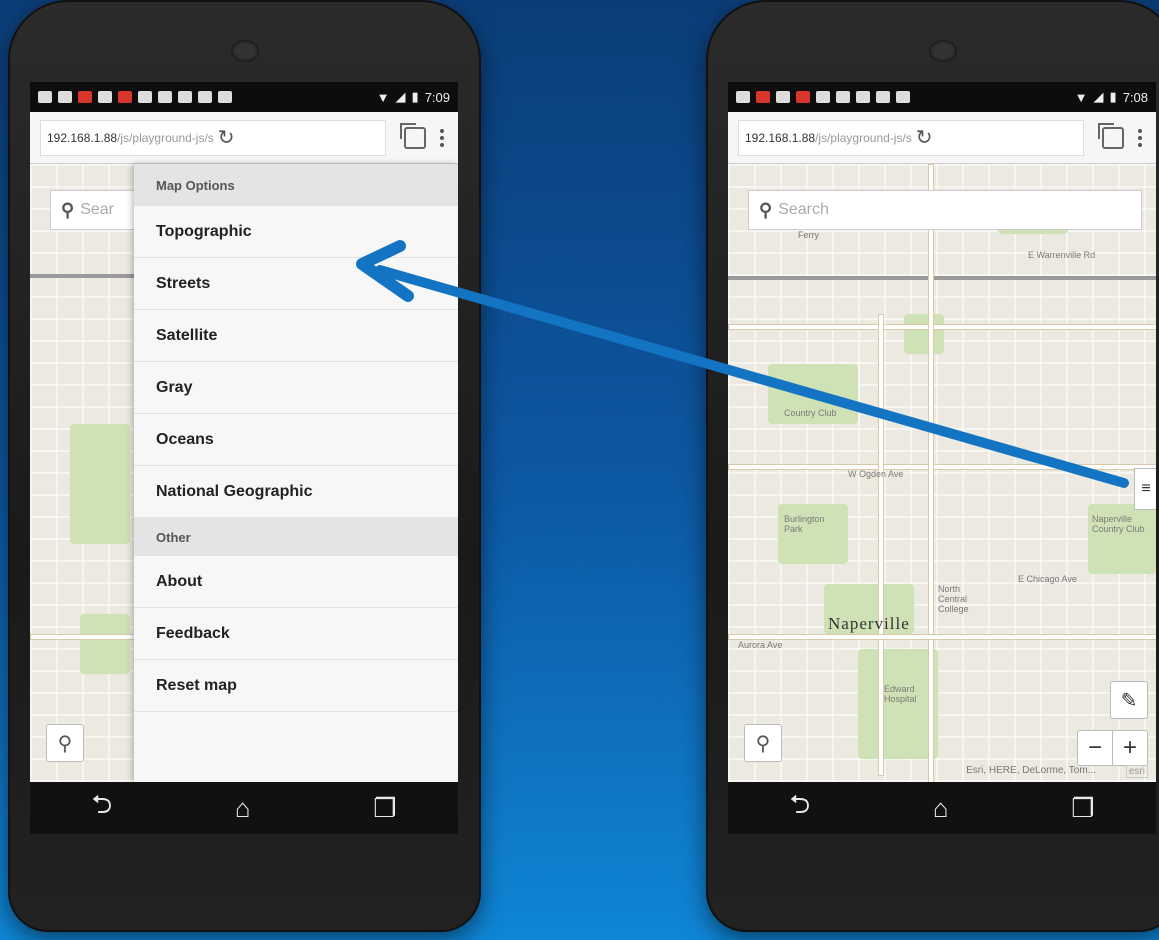  What do you see at coordinates (296, 336) in the screenshot?
I see `menu-item-satellite: Satellite` at bounding box center [296, 336].